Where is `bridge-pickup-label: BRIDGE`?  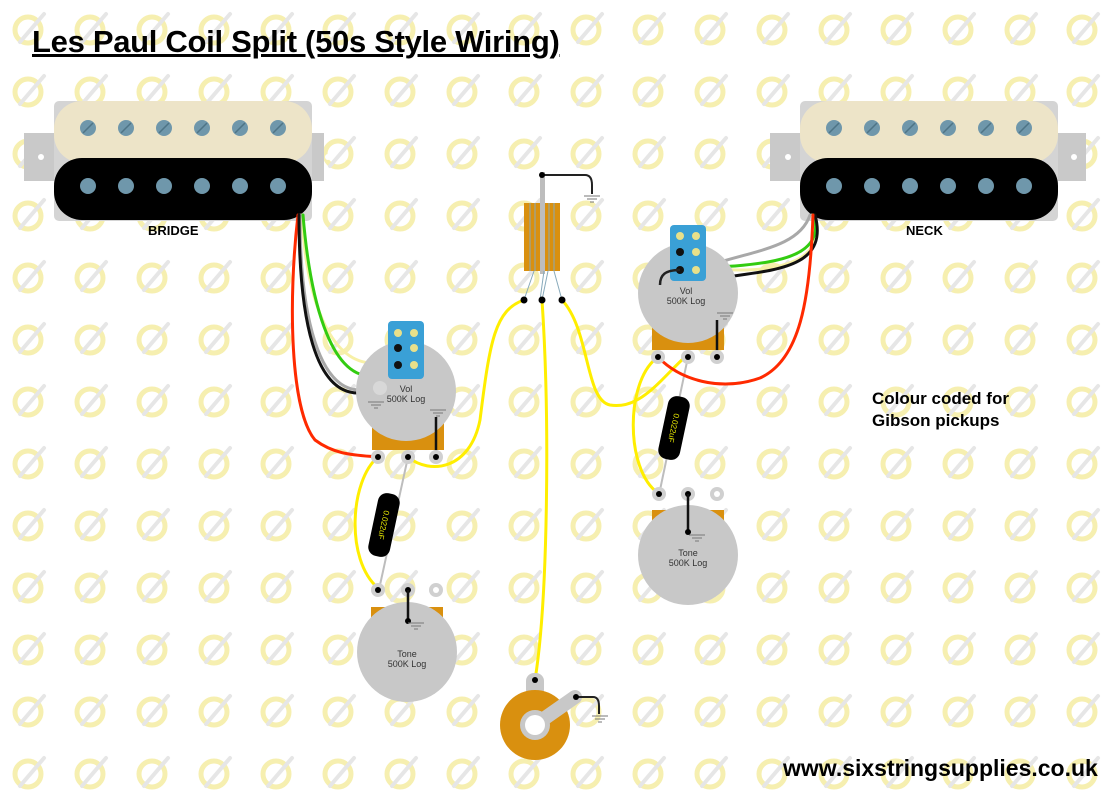 bridge-pickup-label: BRIDGE is located at coordinates (173, 230).